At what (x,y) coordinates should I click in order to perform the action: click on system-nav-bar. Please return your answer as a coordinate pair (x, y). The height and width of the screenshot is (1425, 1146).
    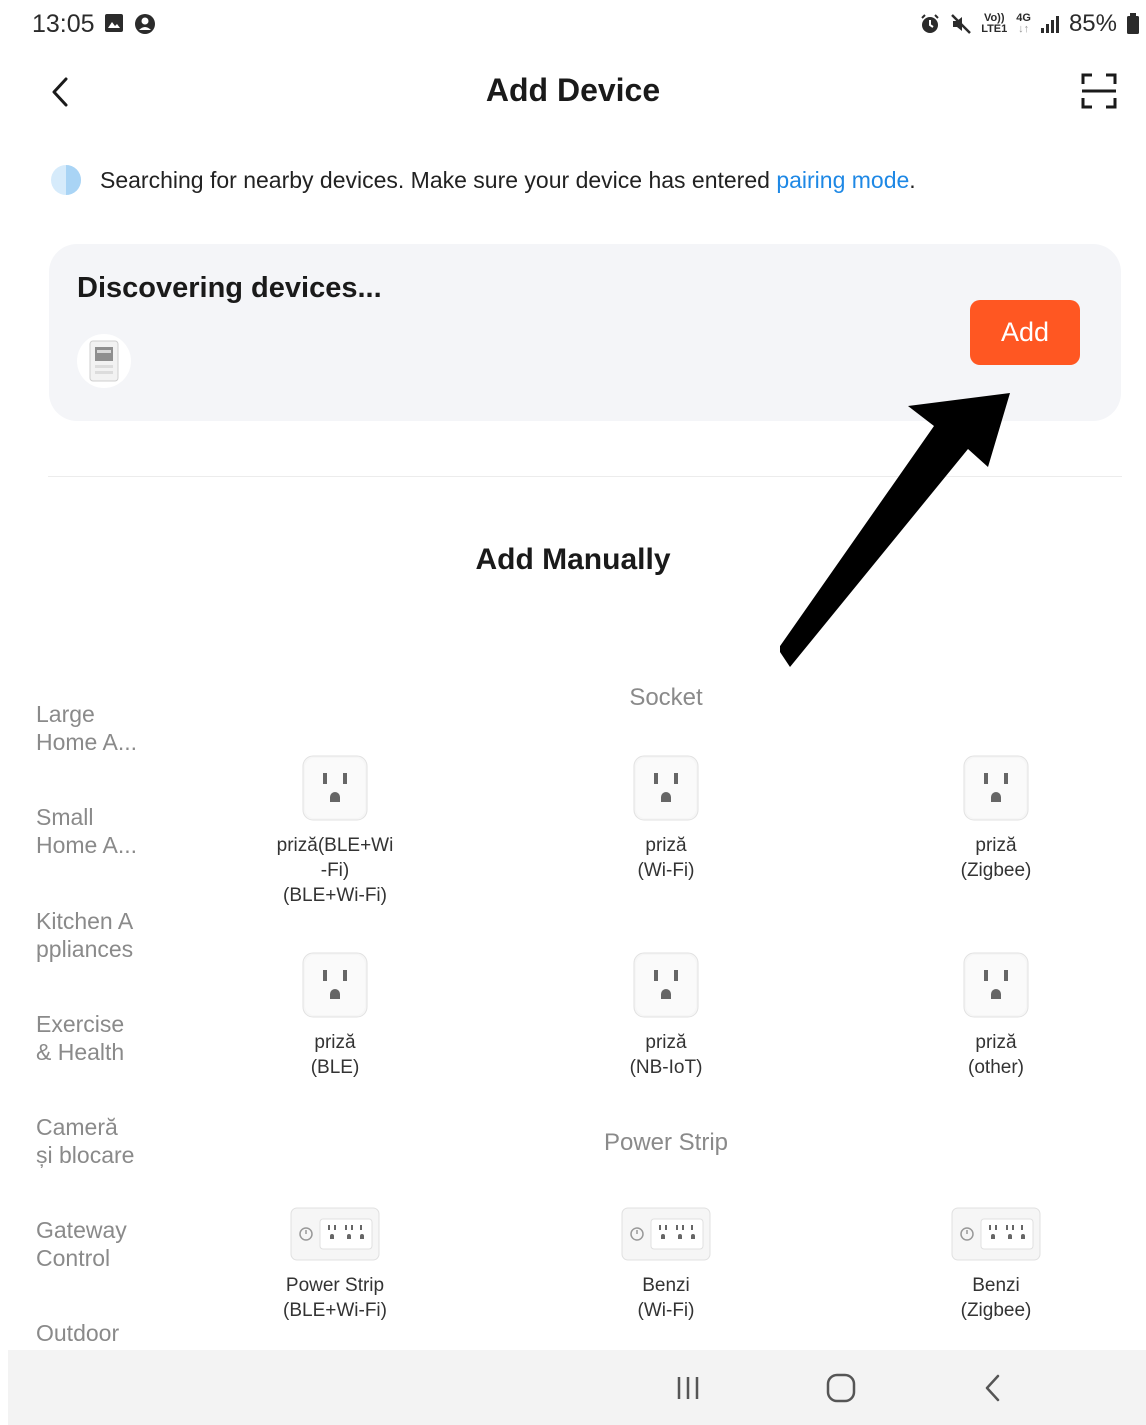
    Looking at the image, I should click on (577, 1387).